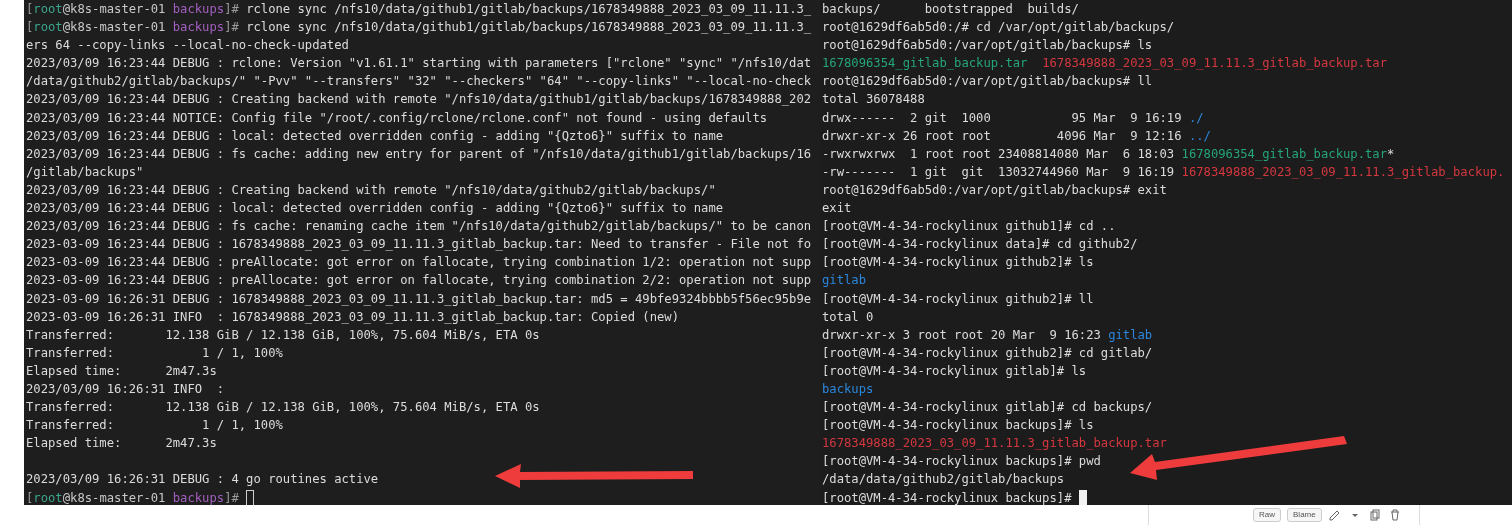 This screenshot has height=525, width=1512. I want to click on terminal-line: drwxr-xr-x 26 root root 4096 Mar 9 12:16 ../, so click(1016, 136).